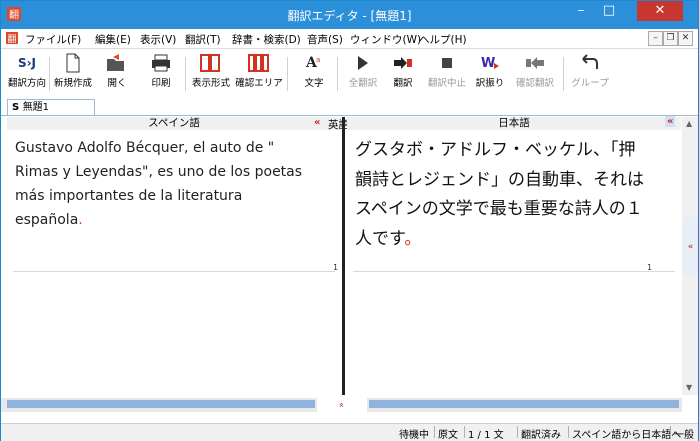 This screenshot has height=441, width=699. Describe the element at coordinates (363, 83) in the screenshot. I see `translate-all-label: 全翻訳` at that location.